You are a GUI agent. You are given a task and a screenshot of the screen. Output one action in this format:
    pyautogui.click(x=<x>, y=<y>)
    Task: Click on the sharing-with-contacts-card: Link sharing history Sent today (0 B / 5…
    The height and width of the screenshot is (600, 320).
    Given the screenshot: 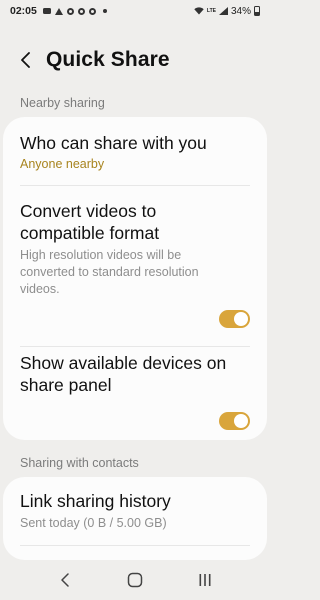 What is the action you would take?
    pyautogui.click(x=135, y=518)
    